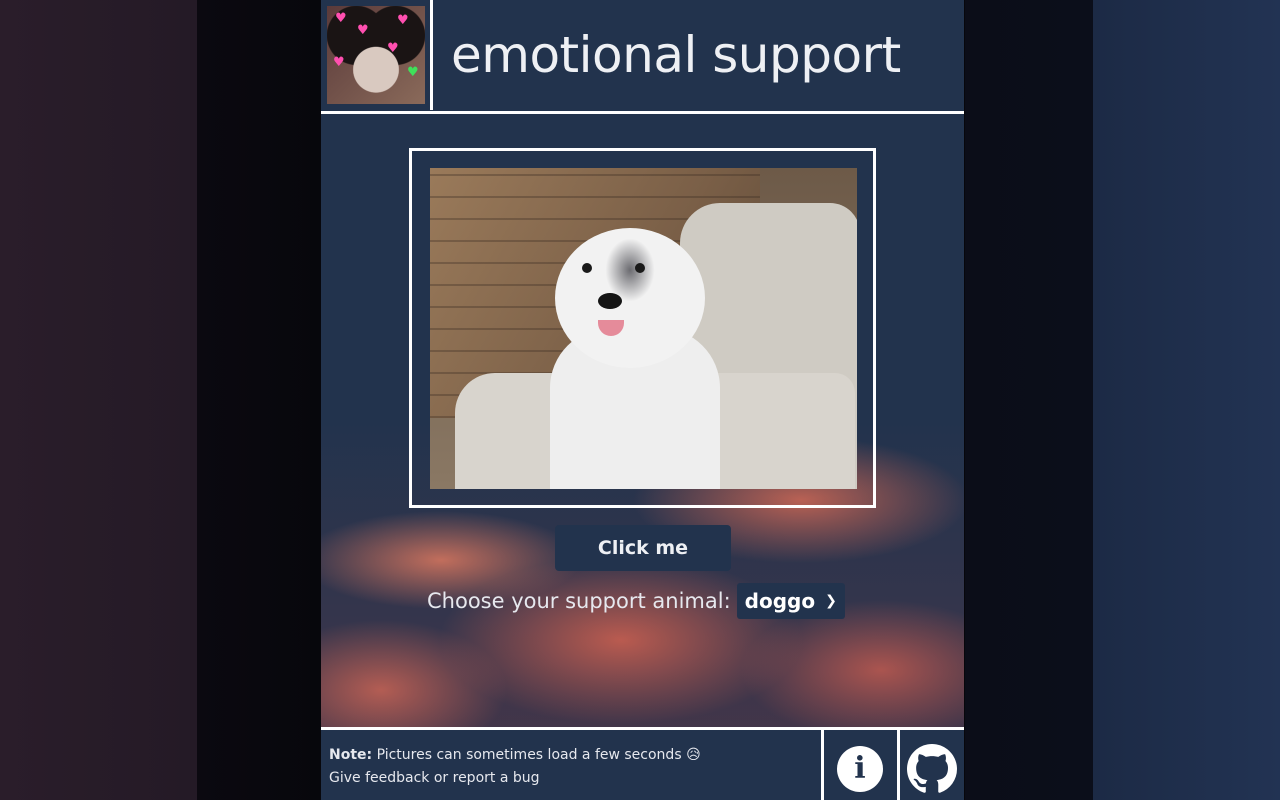  Describe the element at coordinates (431, 55) in the screenshot. I see `header-divider` at that location.